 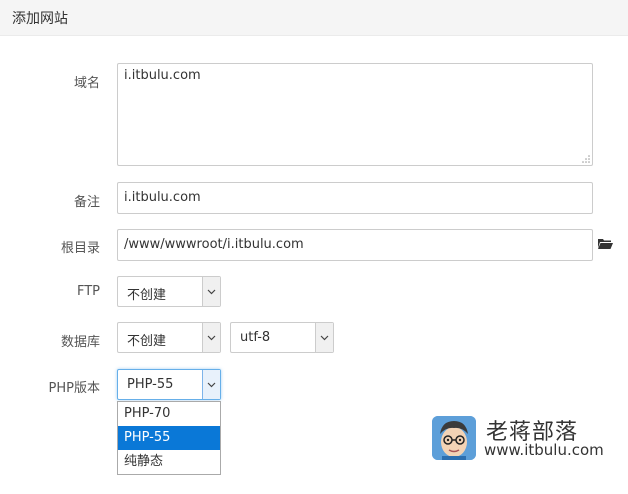 What do you see at coordinates (86, 202) in the screenshot?
I see `note-label: 备注` at bounding box center [86, 202].